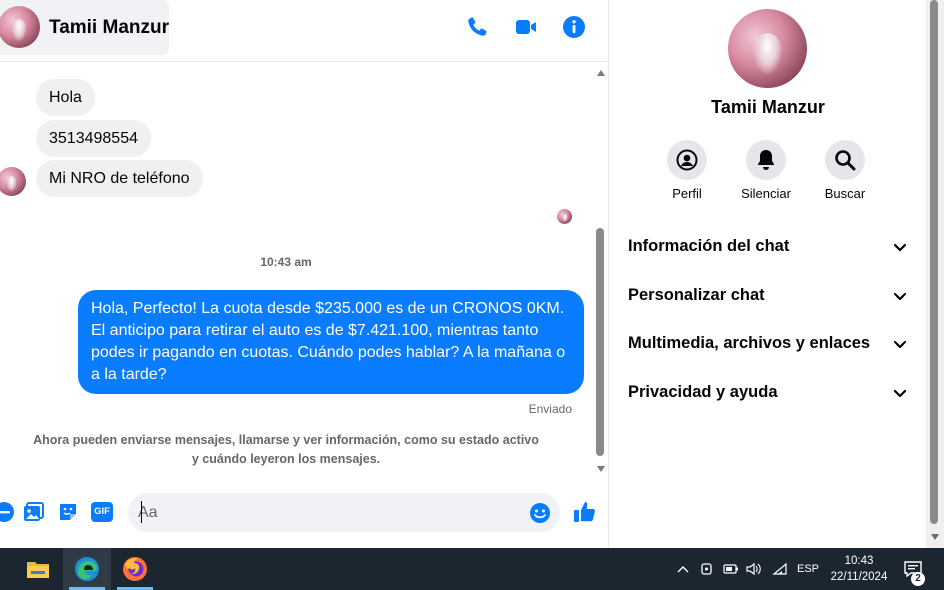 This screenshot has height=590, width=944. What do you see at coordinates (119, 178) in the screenshot?
I see `message-incoming: Mi NRO de teléfono` at bounding box center [119, 178].